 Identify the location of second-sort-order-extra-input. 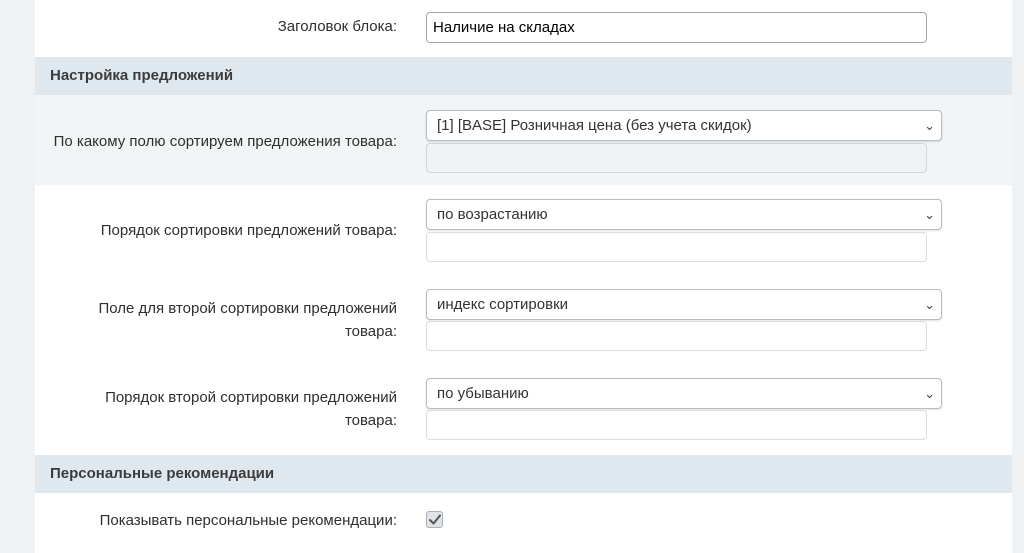
(676, 425).